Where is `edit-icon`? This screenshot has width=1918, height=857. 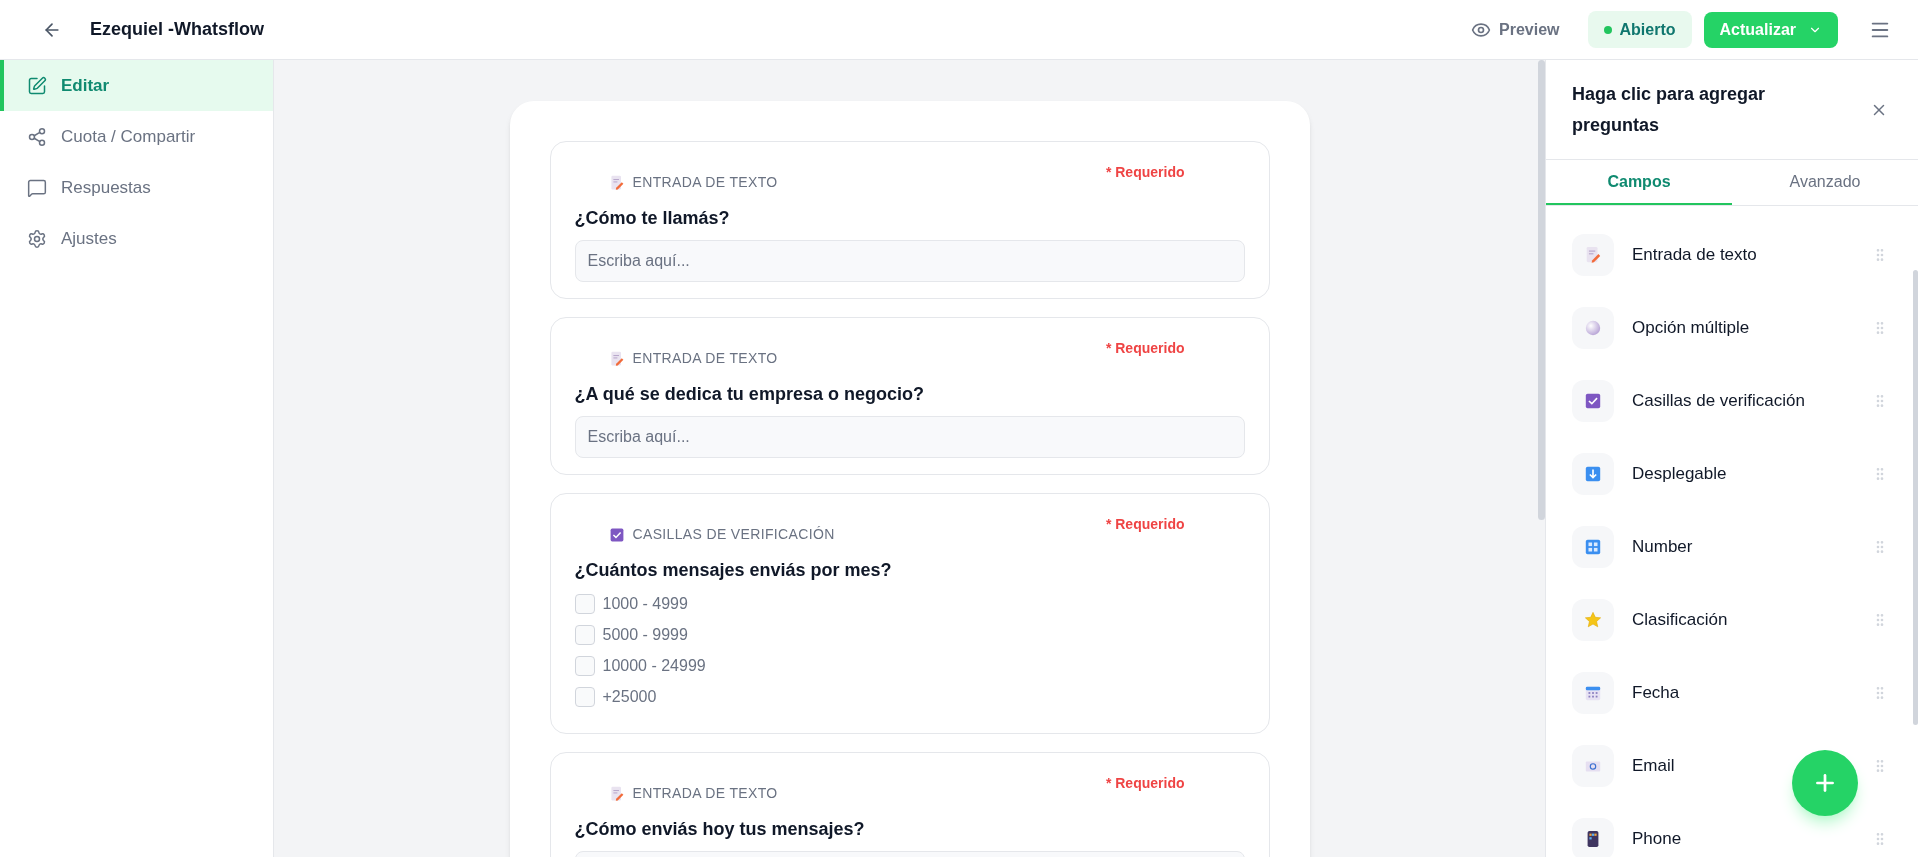
edit-icon is located at coordinates (37, 85).